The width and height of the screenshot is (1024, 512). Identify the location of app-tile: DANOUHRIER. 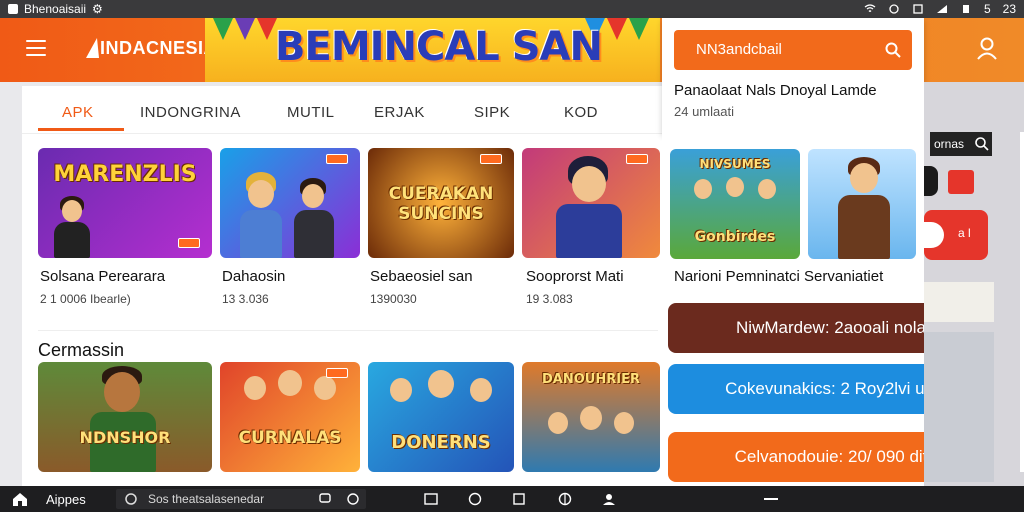
(591, 417).